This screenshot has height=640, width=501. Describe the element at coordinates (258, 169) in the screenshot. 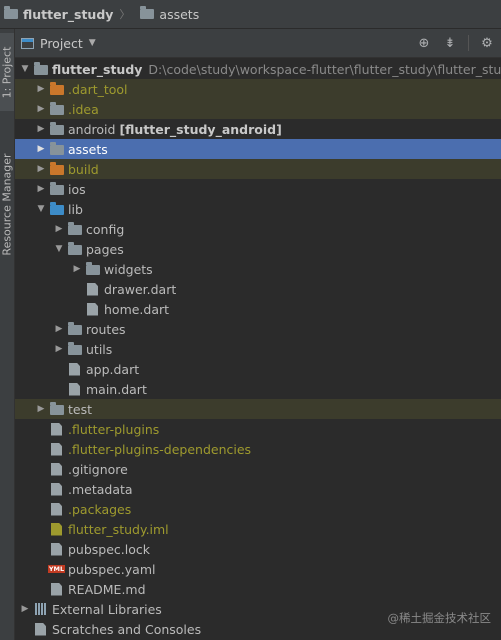

I see `tree-item-build: ▶ build` at that location.